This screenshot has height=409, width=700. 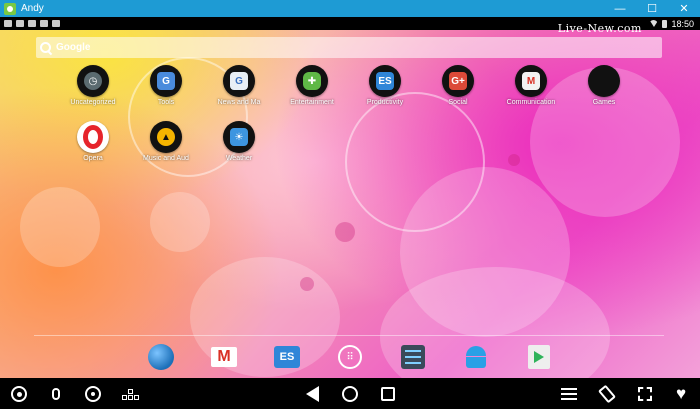 What do you see at coordinates (312, 394) in the screenshot?
I see `back-icon` at bounding box center [312, 394].